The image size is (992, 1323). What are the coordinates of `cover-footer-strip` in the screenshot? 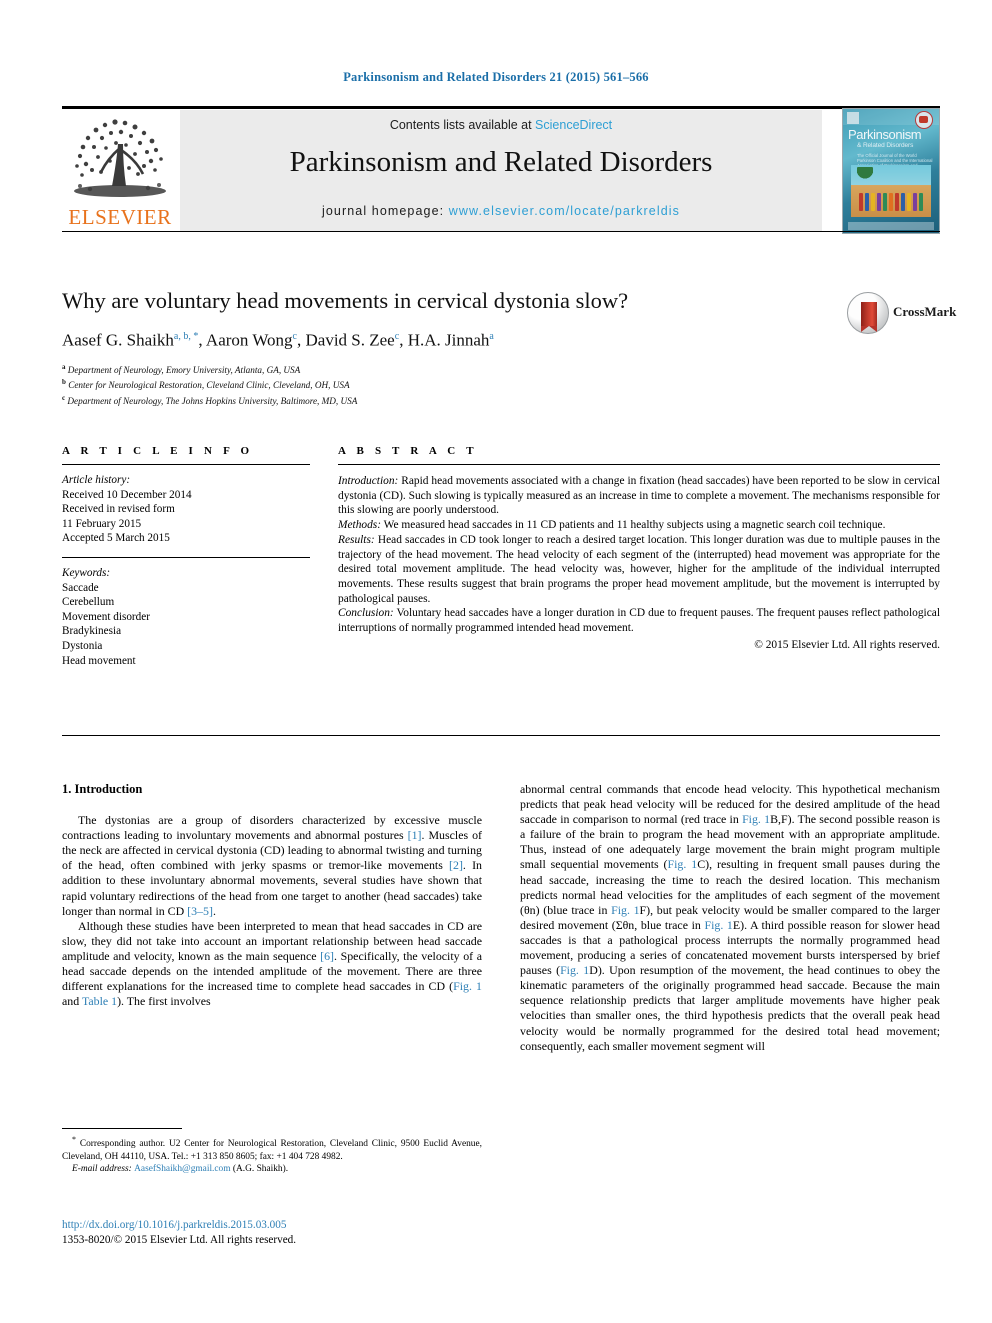 It's located at (891, 226).